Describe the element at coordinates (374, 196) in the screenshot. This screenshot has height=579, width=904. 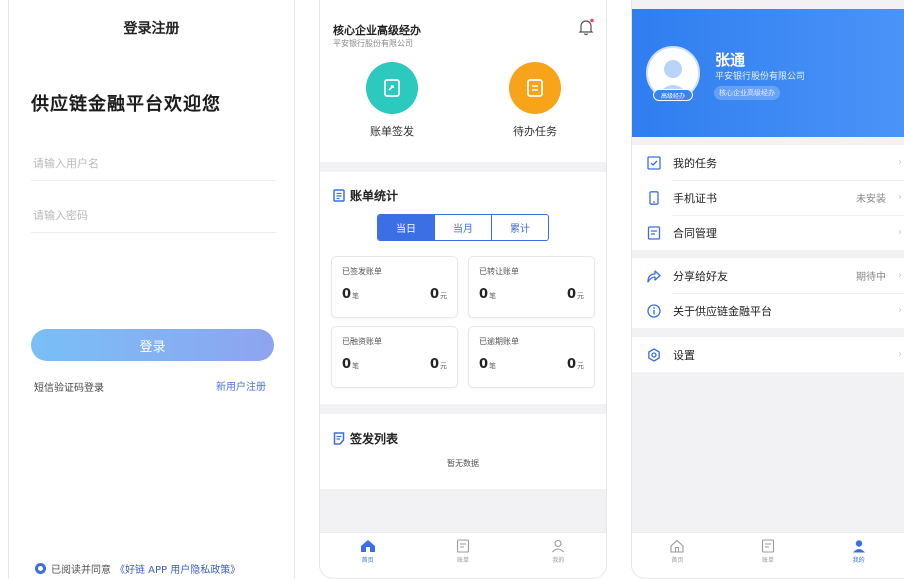
I see `stats-title-text: 账单统计` at that location.